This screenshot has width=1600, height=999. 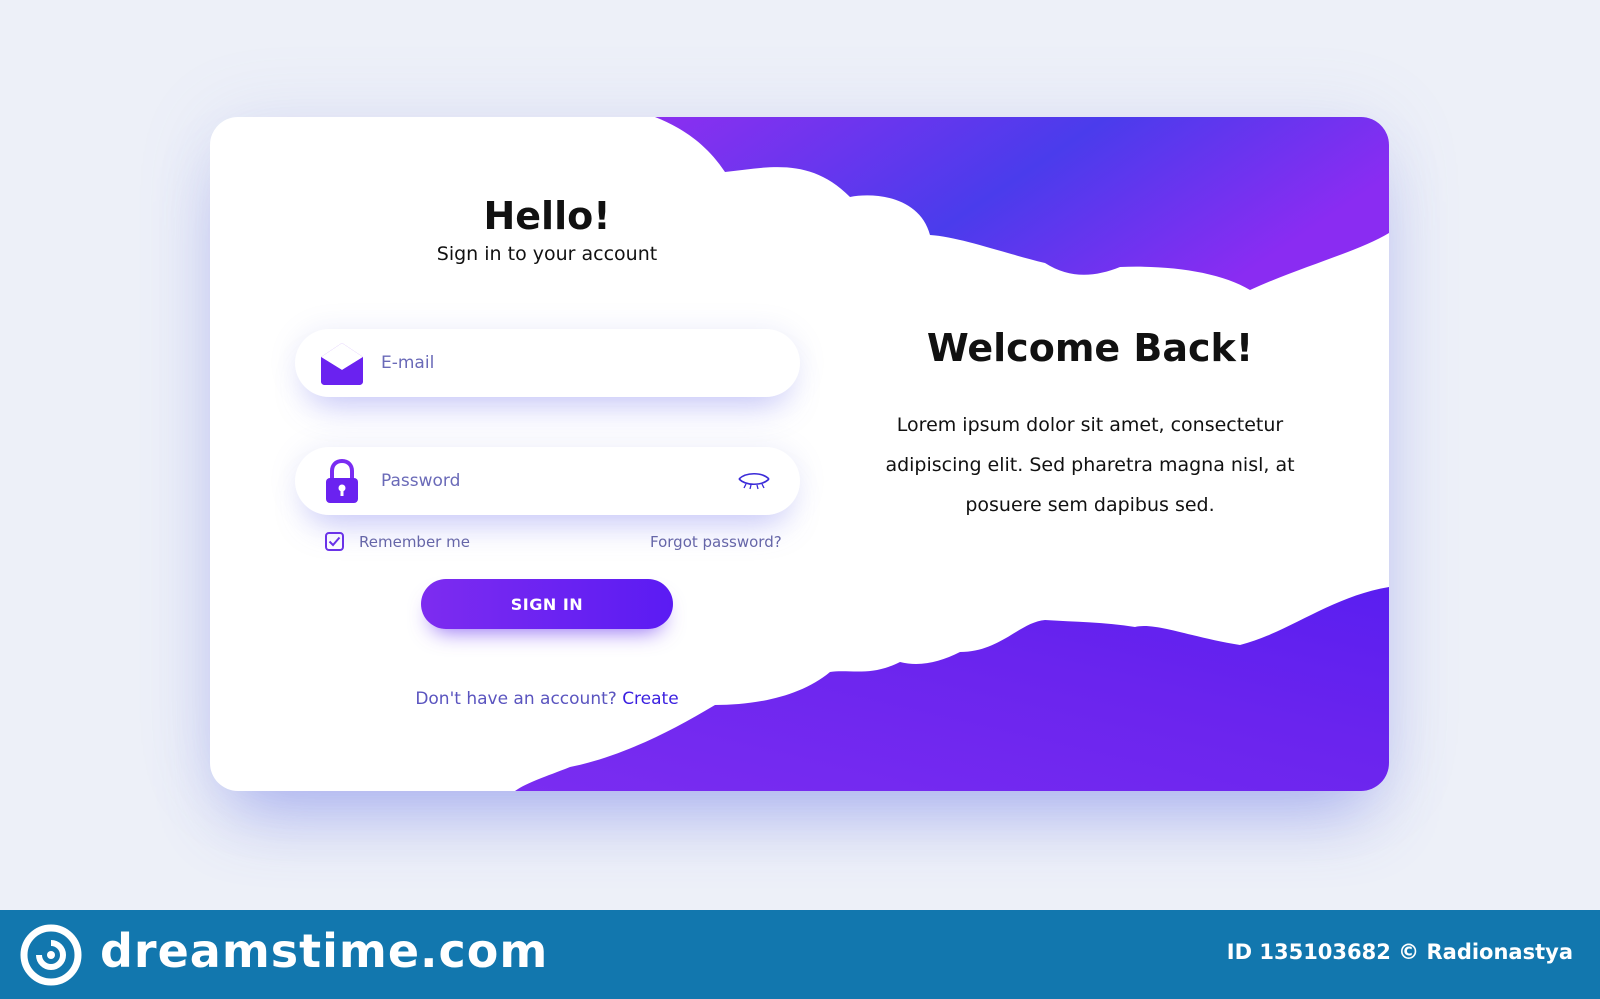 I want to click on greeting-subtitle: Sign in to your account, so click(x=547, y=254).